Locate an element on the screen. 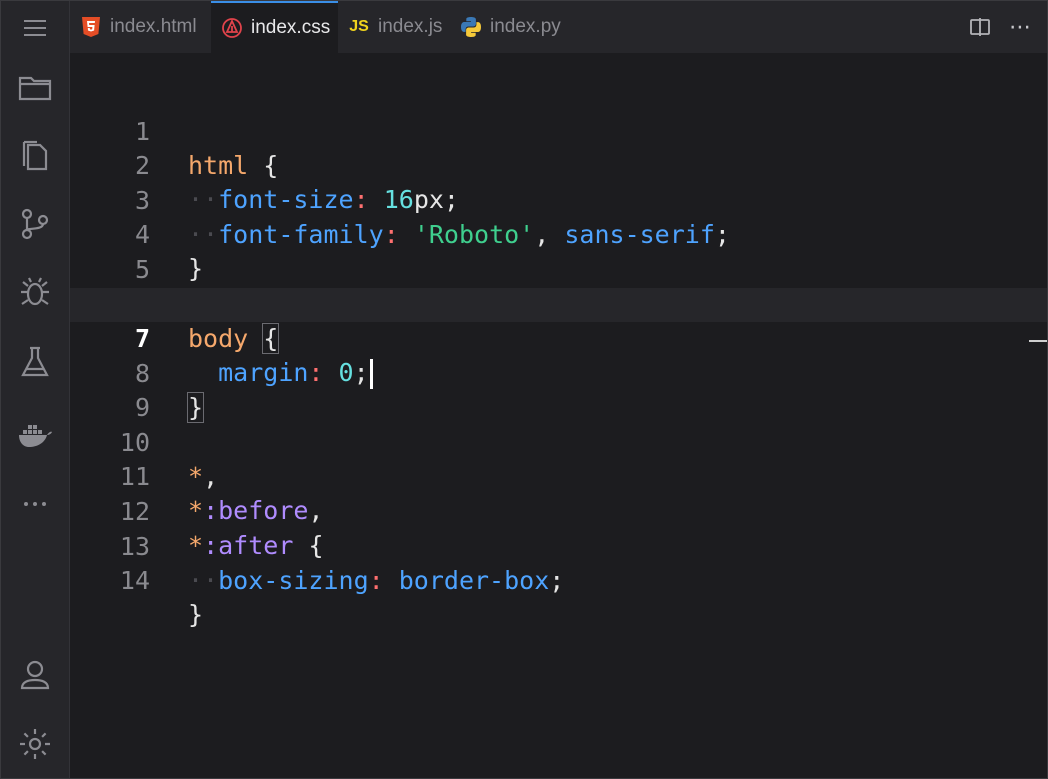 The height and width of the screenshot is (779, 1048). tab-index-css: index.css is located at coordinates (274, 27).